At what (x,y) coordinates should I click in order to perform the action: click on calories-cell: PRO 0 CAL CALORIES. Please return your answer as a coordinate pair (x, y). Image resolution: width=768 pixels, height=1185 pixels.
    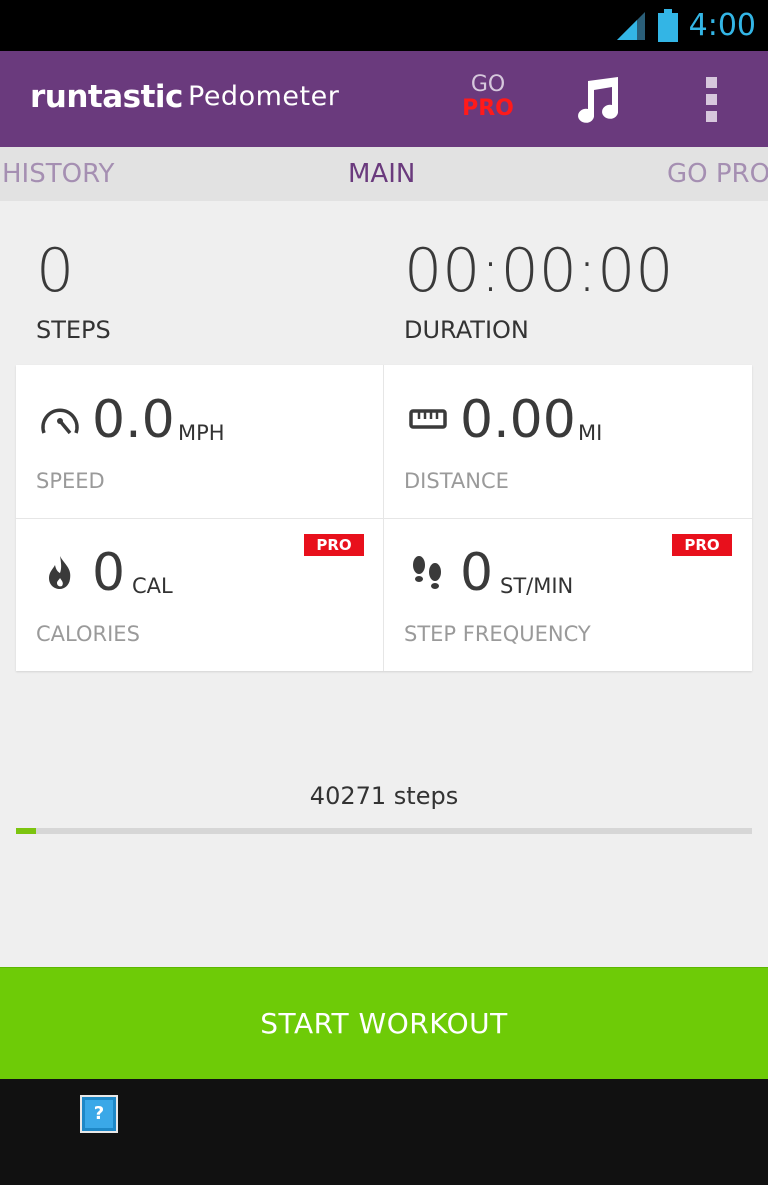
    Looking at the image, I should click on (200, 594).